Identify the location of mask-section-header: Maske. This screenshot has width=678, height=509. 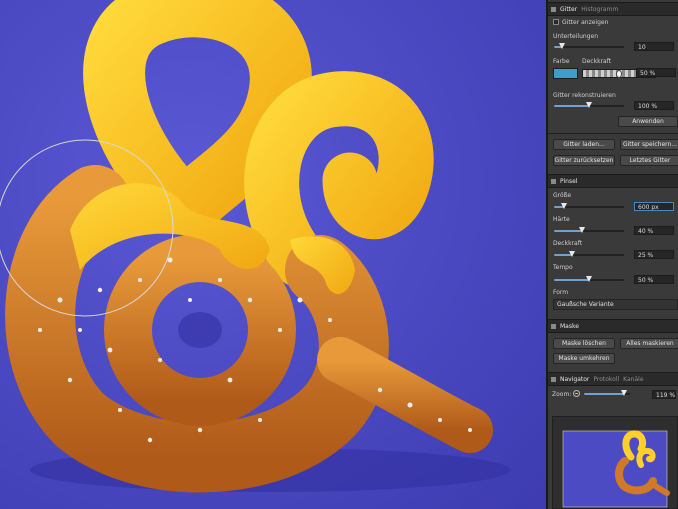
(613, 326).